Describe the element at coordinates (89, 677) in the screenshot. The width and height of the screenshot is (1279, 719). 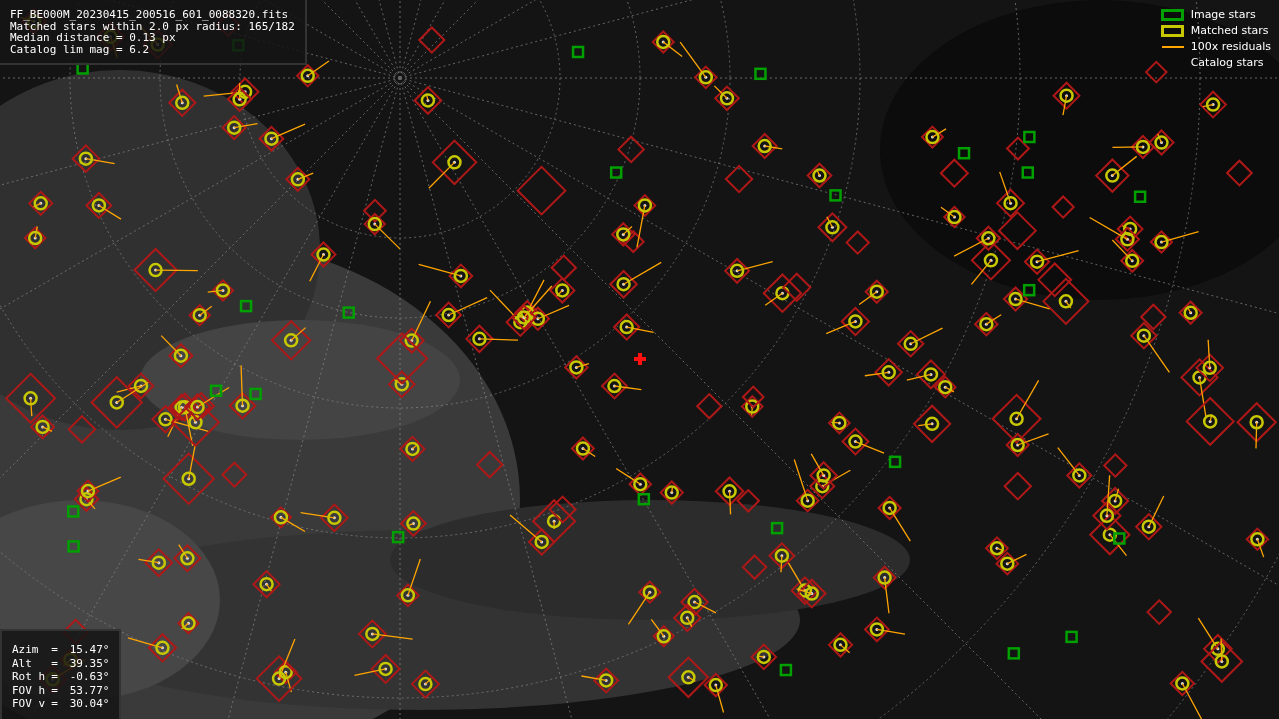
I see `pointing-value: -0.63°` at that location.